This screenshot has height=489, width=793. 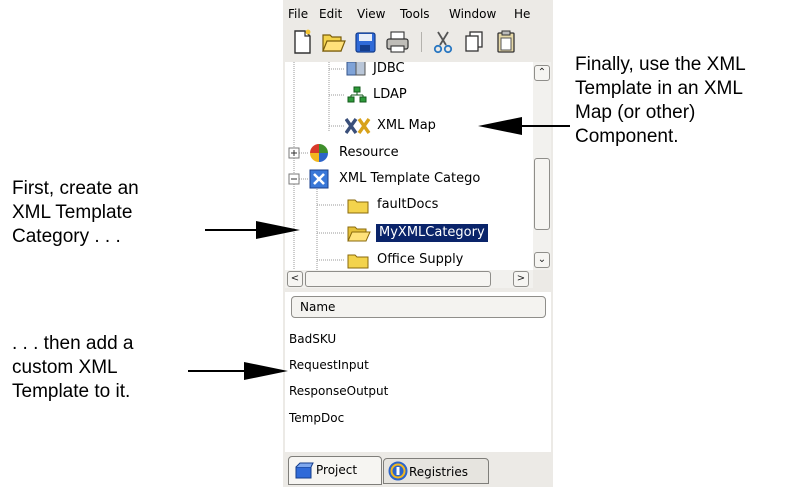 What do you see at coordinates (252, 230) in the screenshot?
I see `arrow-to-category` at bounding box center [252, 230].